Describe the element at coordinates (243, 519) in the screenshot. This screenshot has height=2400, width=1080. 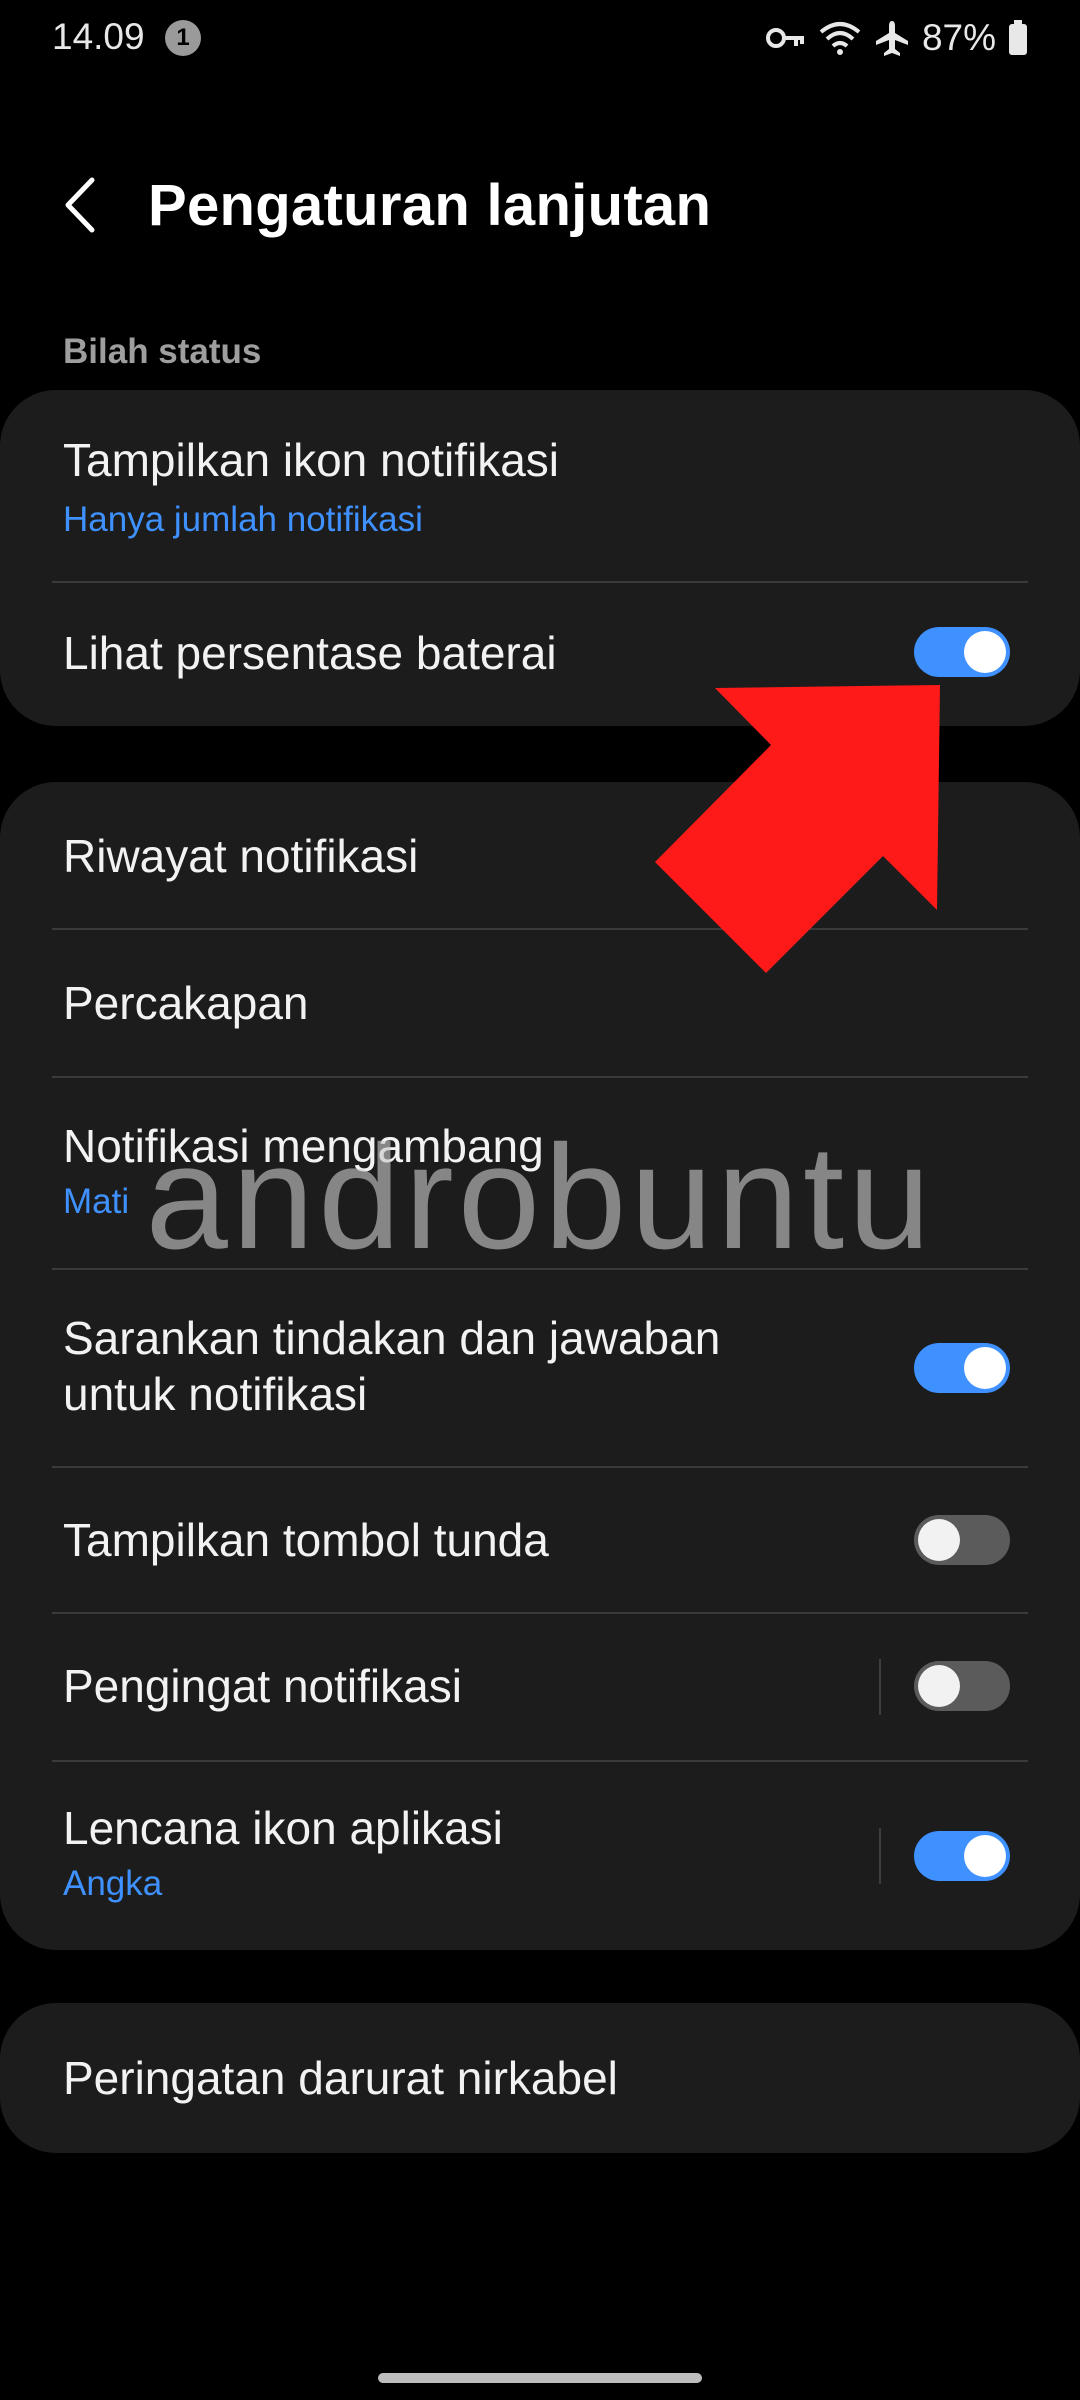
I see `item-subtitle: Hanya jumlah notifikasi` at that location.